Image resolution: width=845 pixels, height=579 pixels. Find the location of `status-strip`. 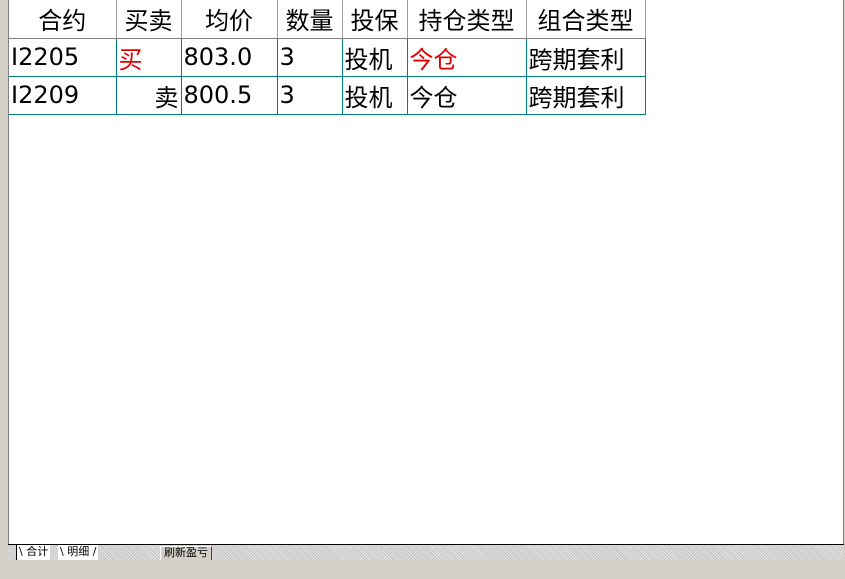

status-strip is located at coordinates (422, 569).